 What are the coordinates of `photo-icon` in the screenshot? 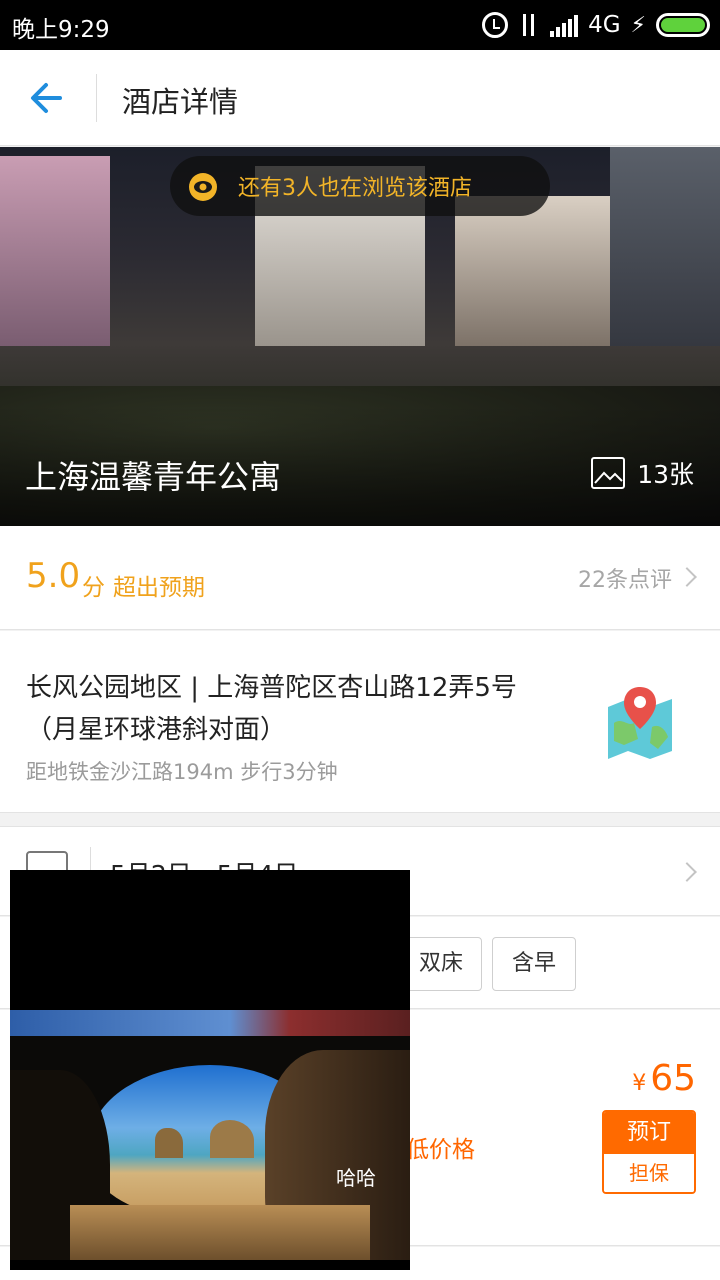 It's located at (608, 473).